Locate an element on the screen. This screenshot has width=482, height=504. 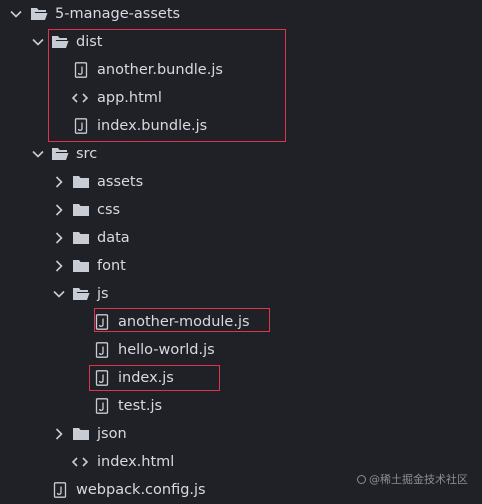
tree-item-assets: assets is located at coordinates (241, 182).